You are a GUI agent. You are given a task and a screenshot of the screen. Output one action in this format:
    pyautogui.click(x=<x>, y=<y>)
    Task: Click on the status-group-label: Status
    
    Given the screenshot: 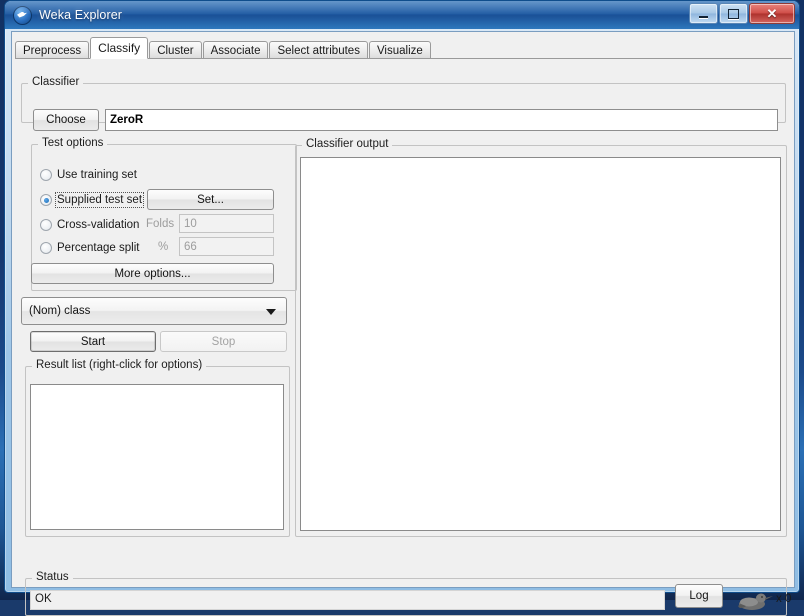 What is the action you would take?
    pyautogui.click(x=52, y=577)
    